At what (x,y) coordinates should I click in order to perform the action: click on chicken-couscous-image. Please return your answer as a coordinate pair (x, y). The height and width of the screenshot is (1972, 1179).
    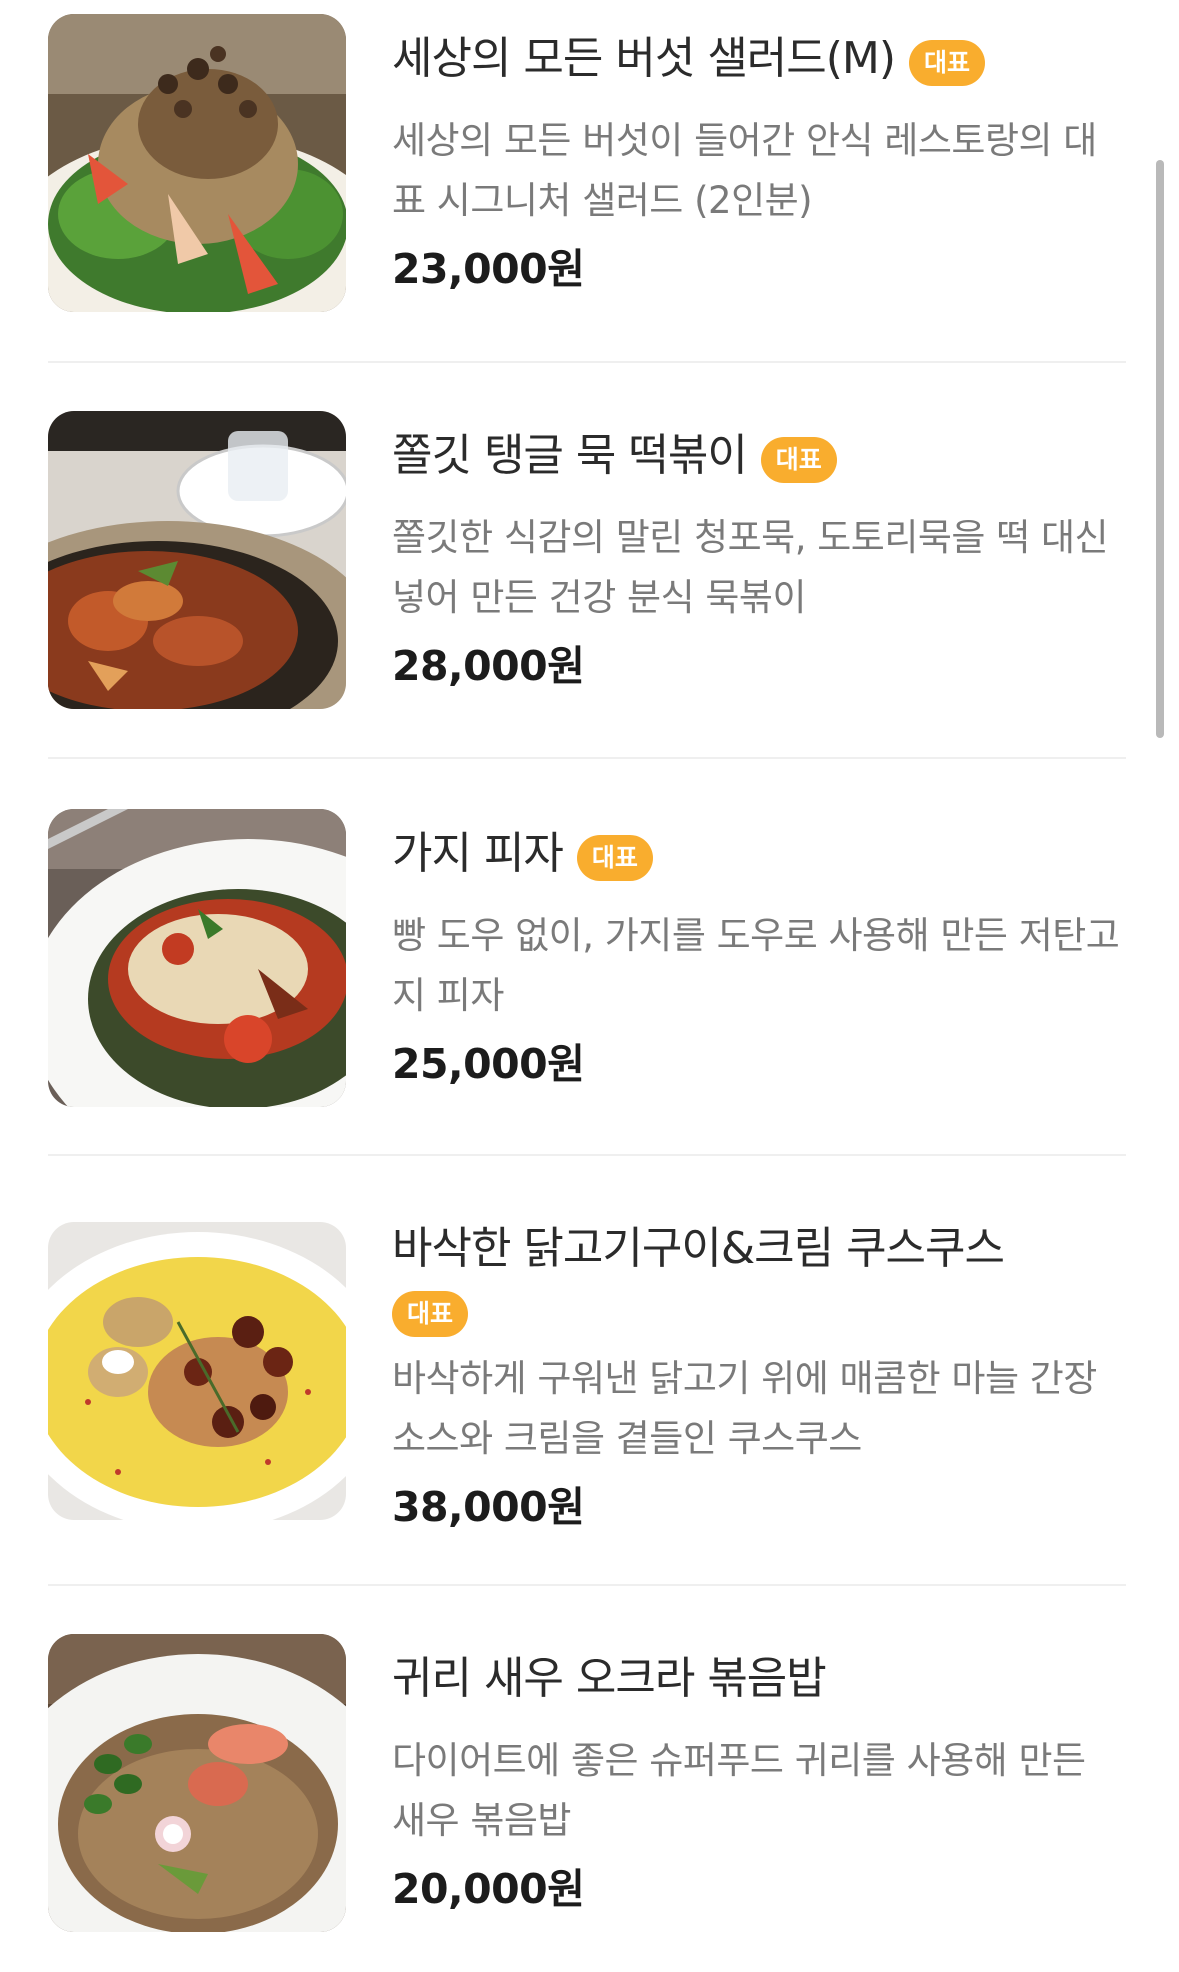
    Looking at the image, I should click on (197, 1371).